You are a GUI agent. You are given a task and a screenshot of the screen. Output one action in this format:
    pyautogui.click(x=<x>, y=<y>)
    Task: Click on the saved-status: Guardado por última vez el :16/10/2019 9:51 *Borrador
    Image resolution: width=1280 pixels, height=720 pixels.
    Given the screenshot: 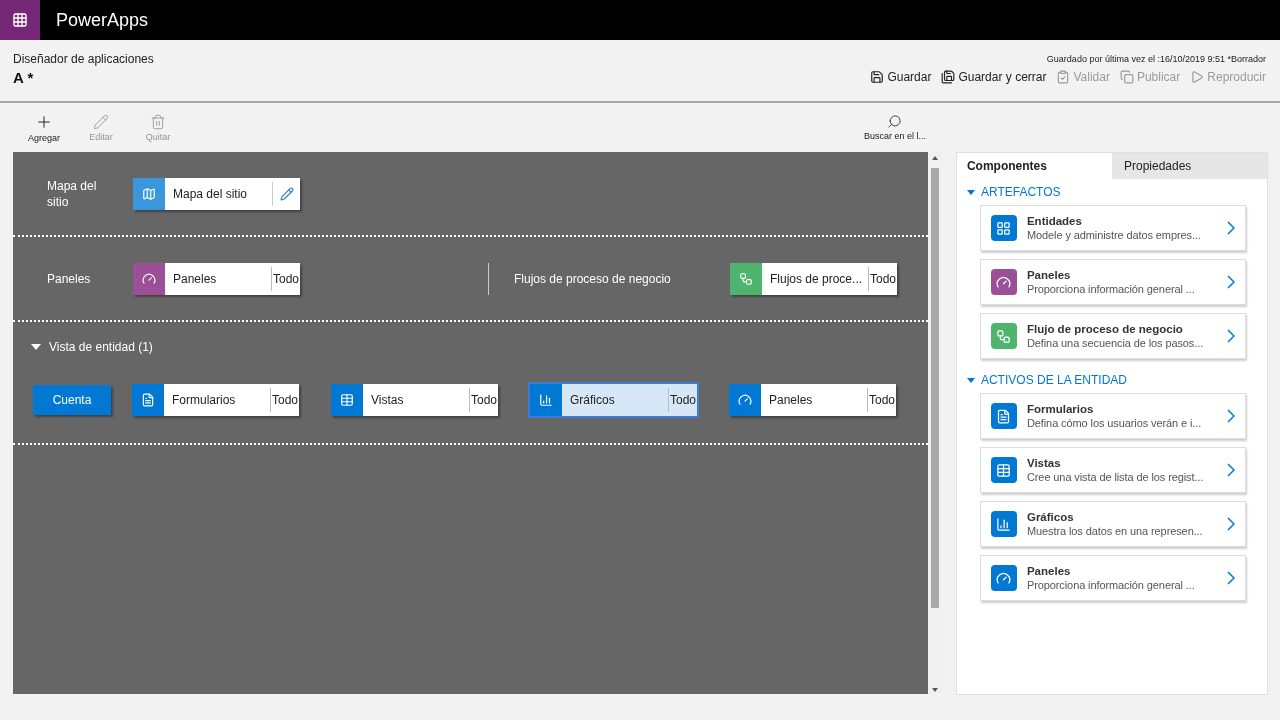 What is the action you would take?
    pyautogui.click(x=1156, y=58)
    